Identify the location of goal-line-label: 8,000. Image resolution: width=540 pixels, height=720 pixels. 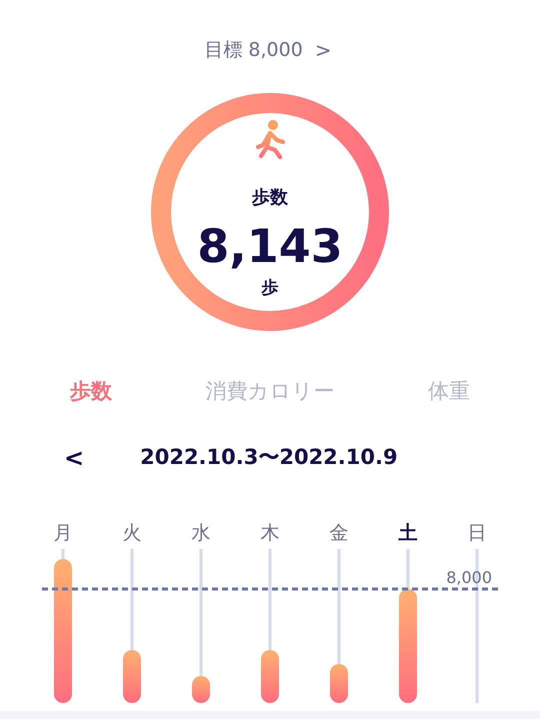
(469, 577).